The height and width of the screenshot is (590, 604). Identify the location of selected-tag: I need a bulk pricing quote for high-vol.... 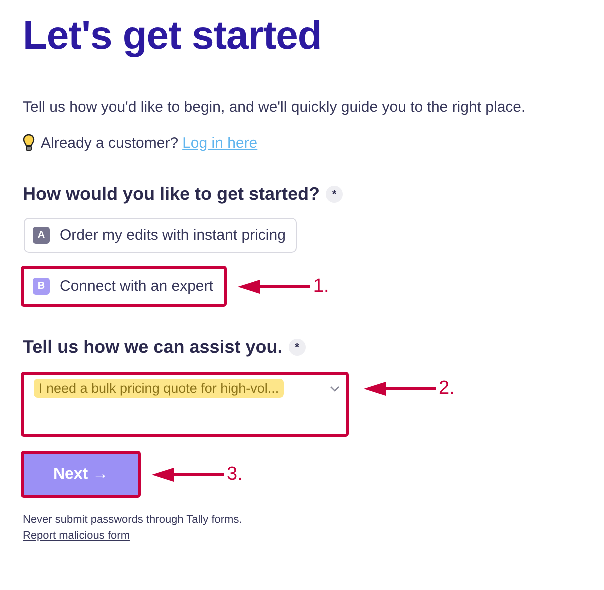
(159, 388).